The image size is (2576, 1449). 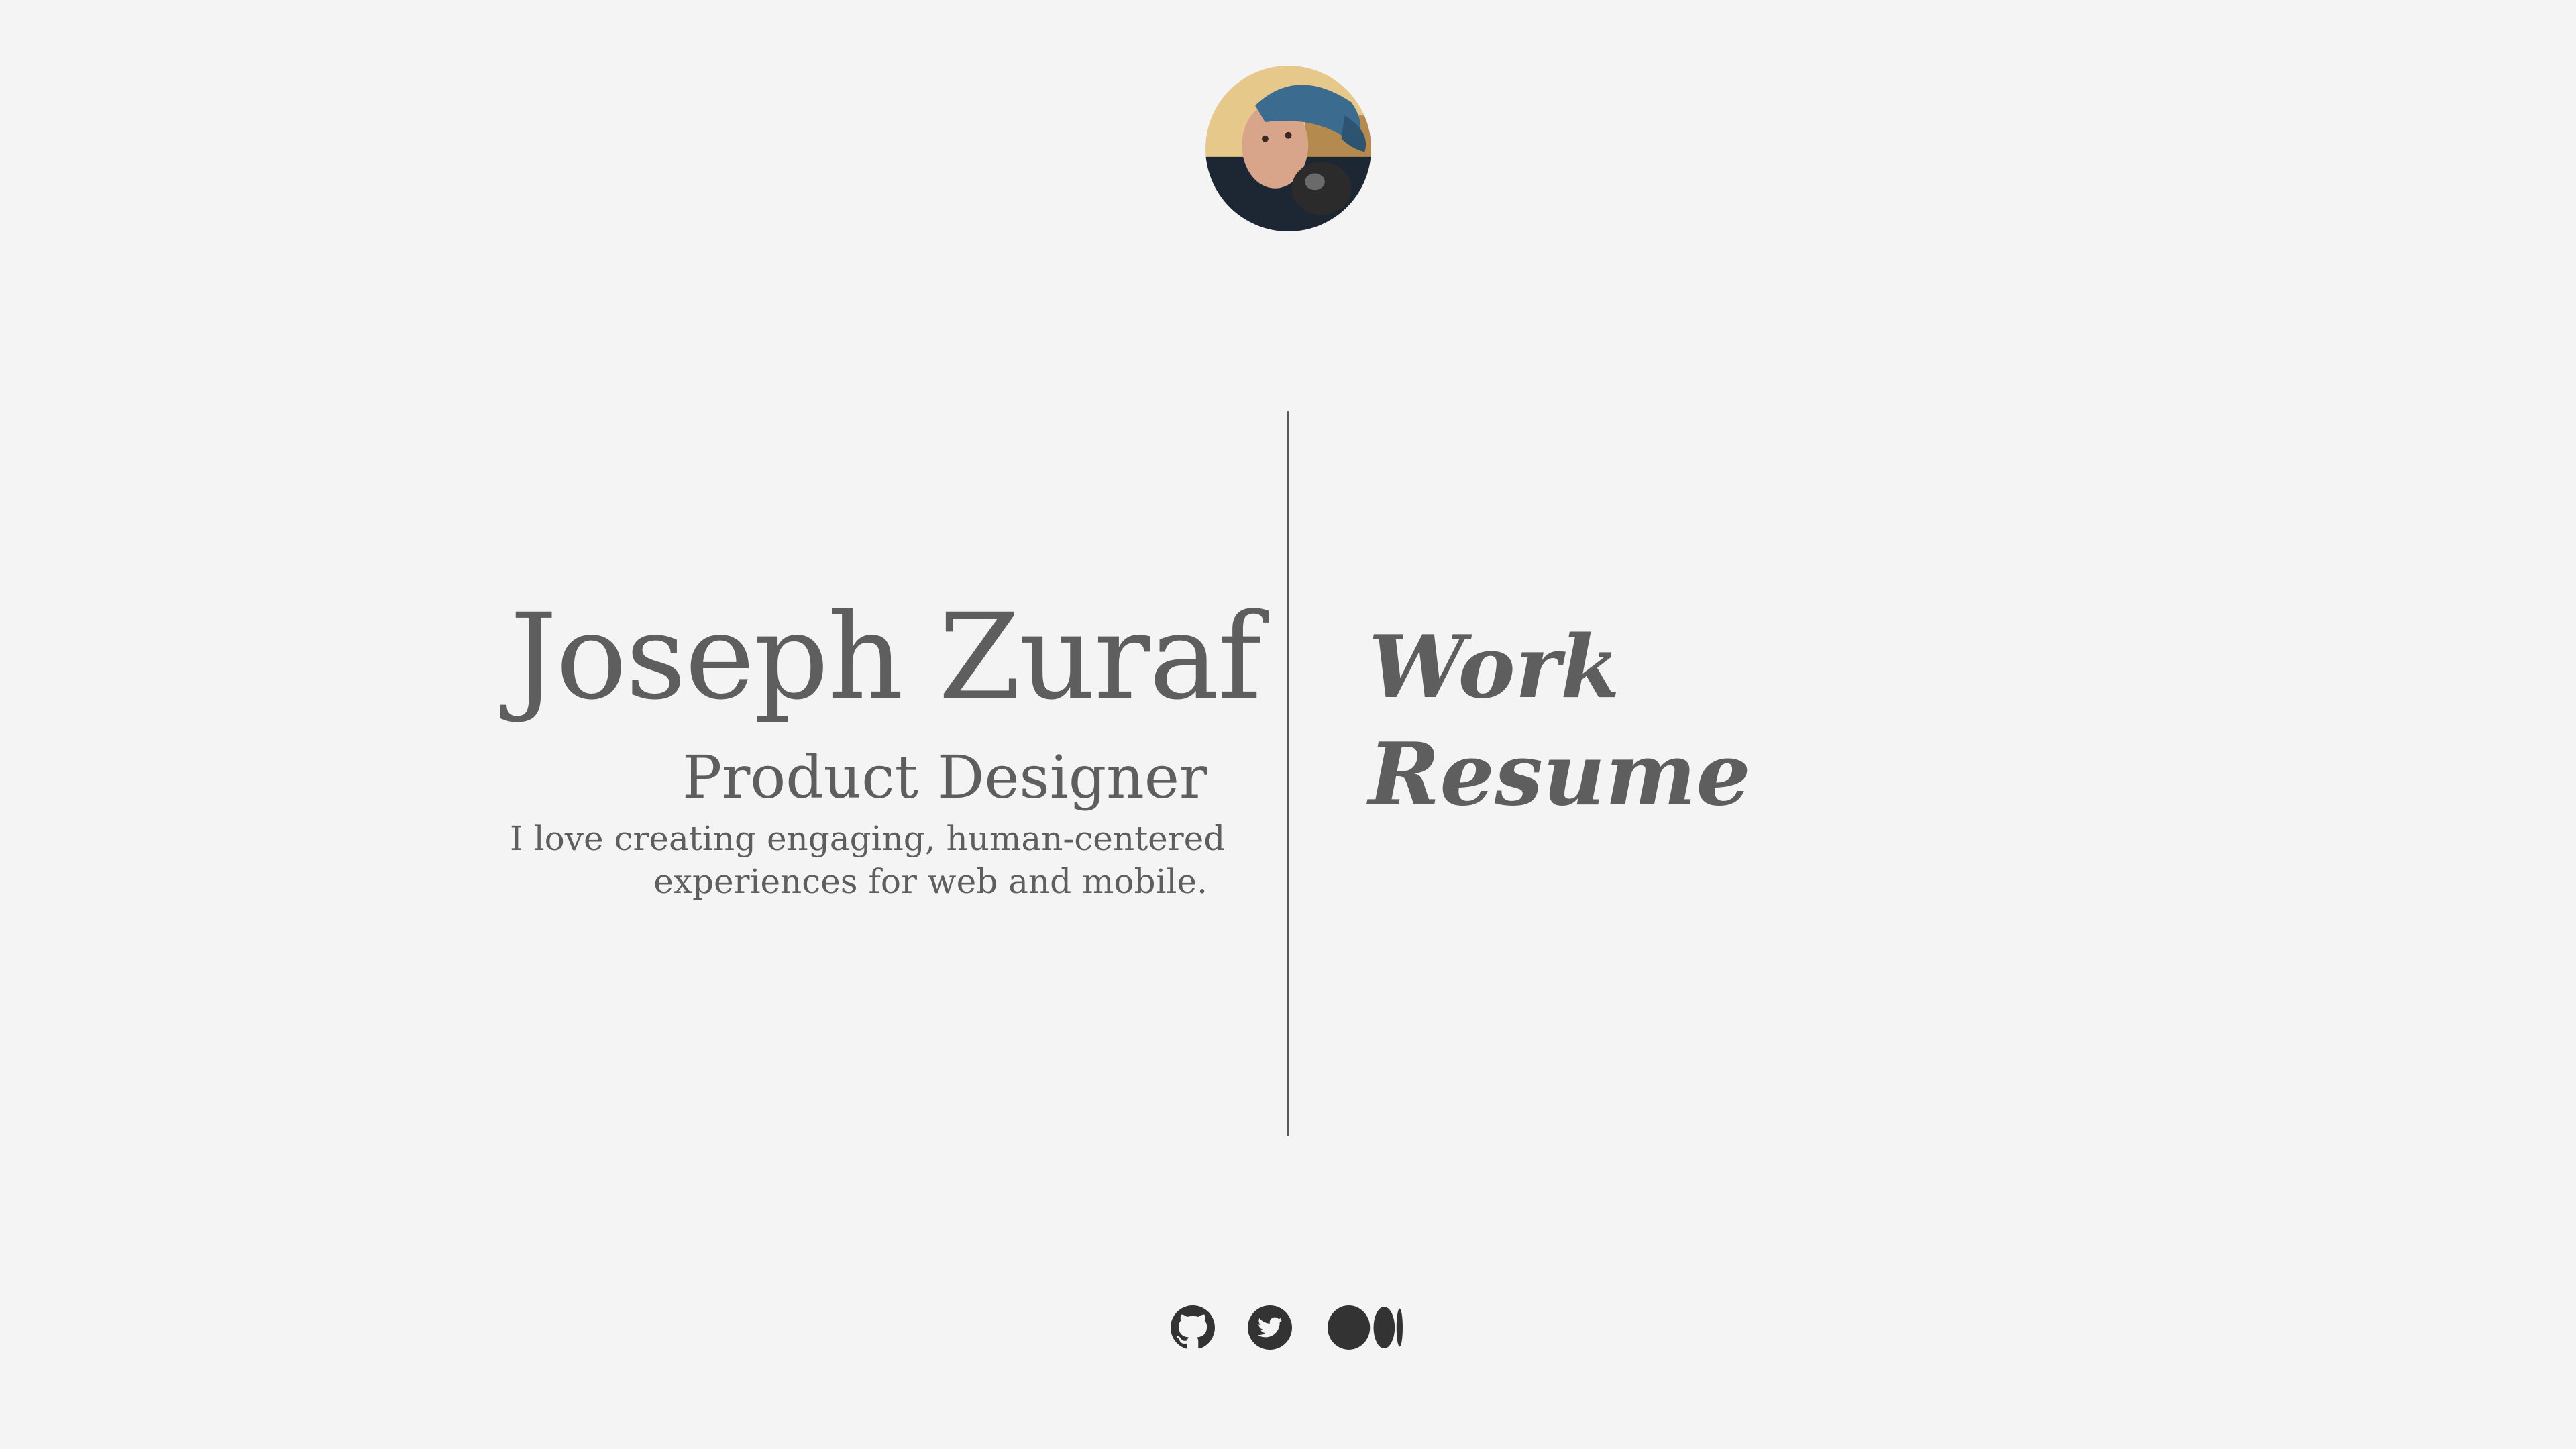 What do you see at coordinates (1559, 667) in the screenshot?
I see `work-link: Work` at bounding box center [1559, 667].